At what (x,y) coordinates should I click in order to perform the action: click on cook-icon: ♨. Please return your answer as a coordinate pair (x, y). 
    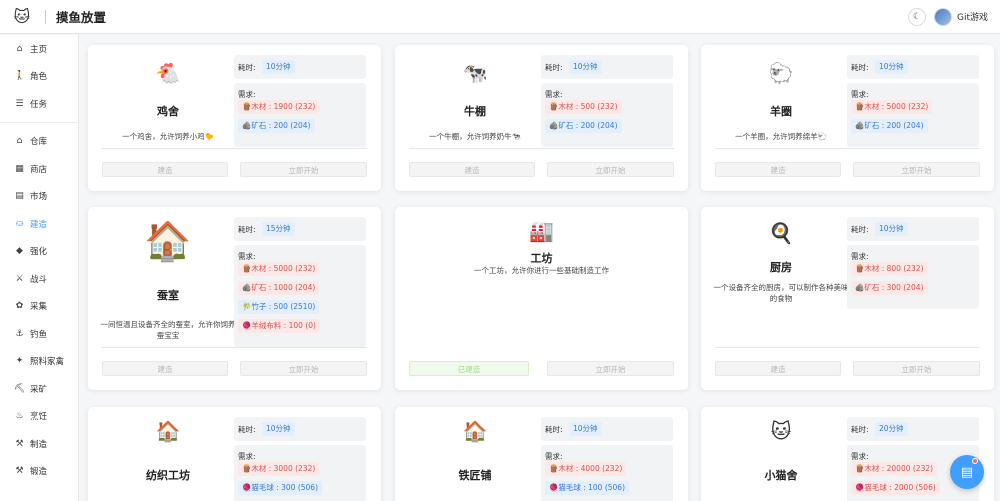
    Looking at the image, I should click on (19, 416).